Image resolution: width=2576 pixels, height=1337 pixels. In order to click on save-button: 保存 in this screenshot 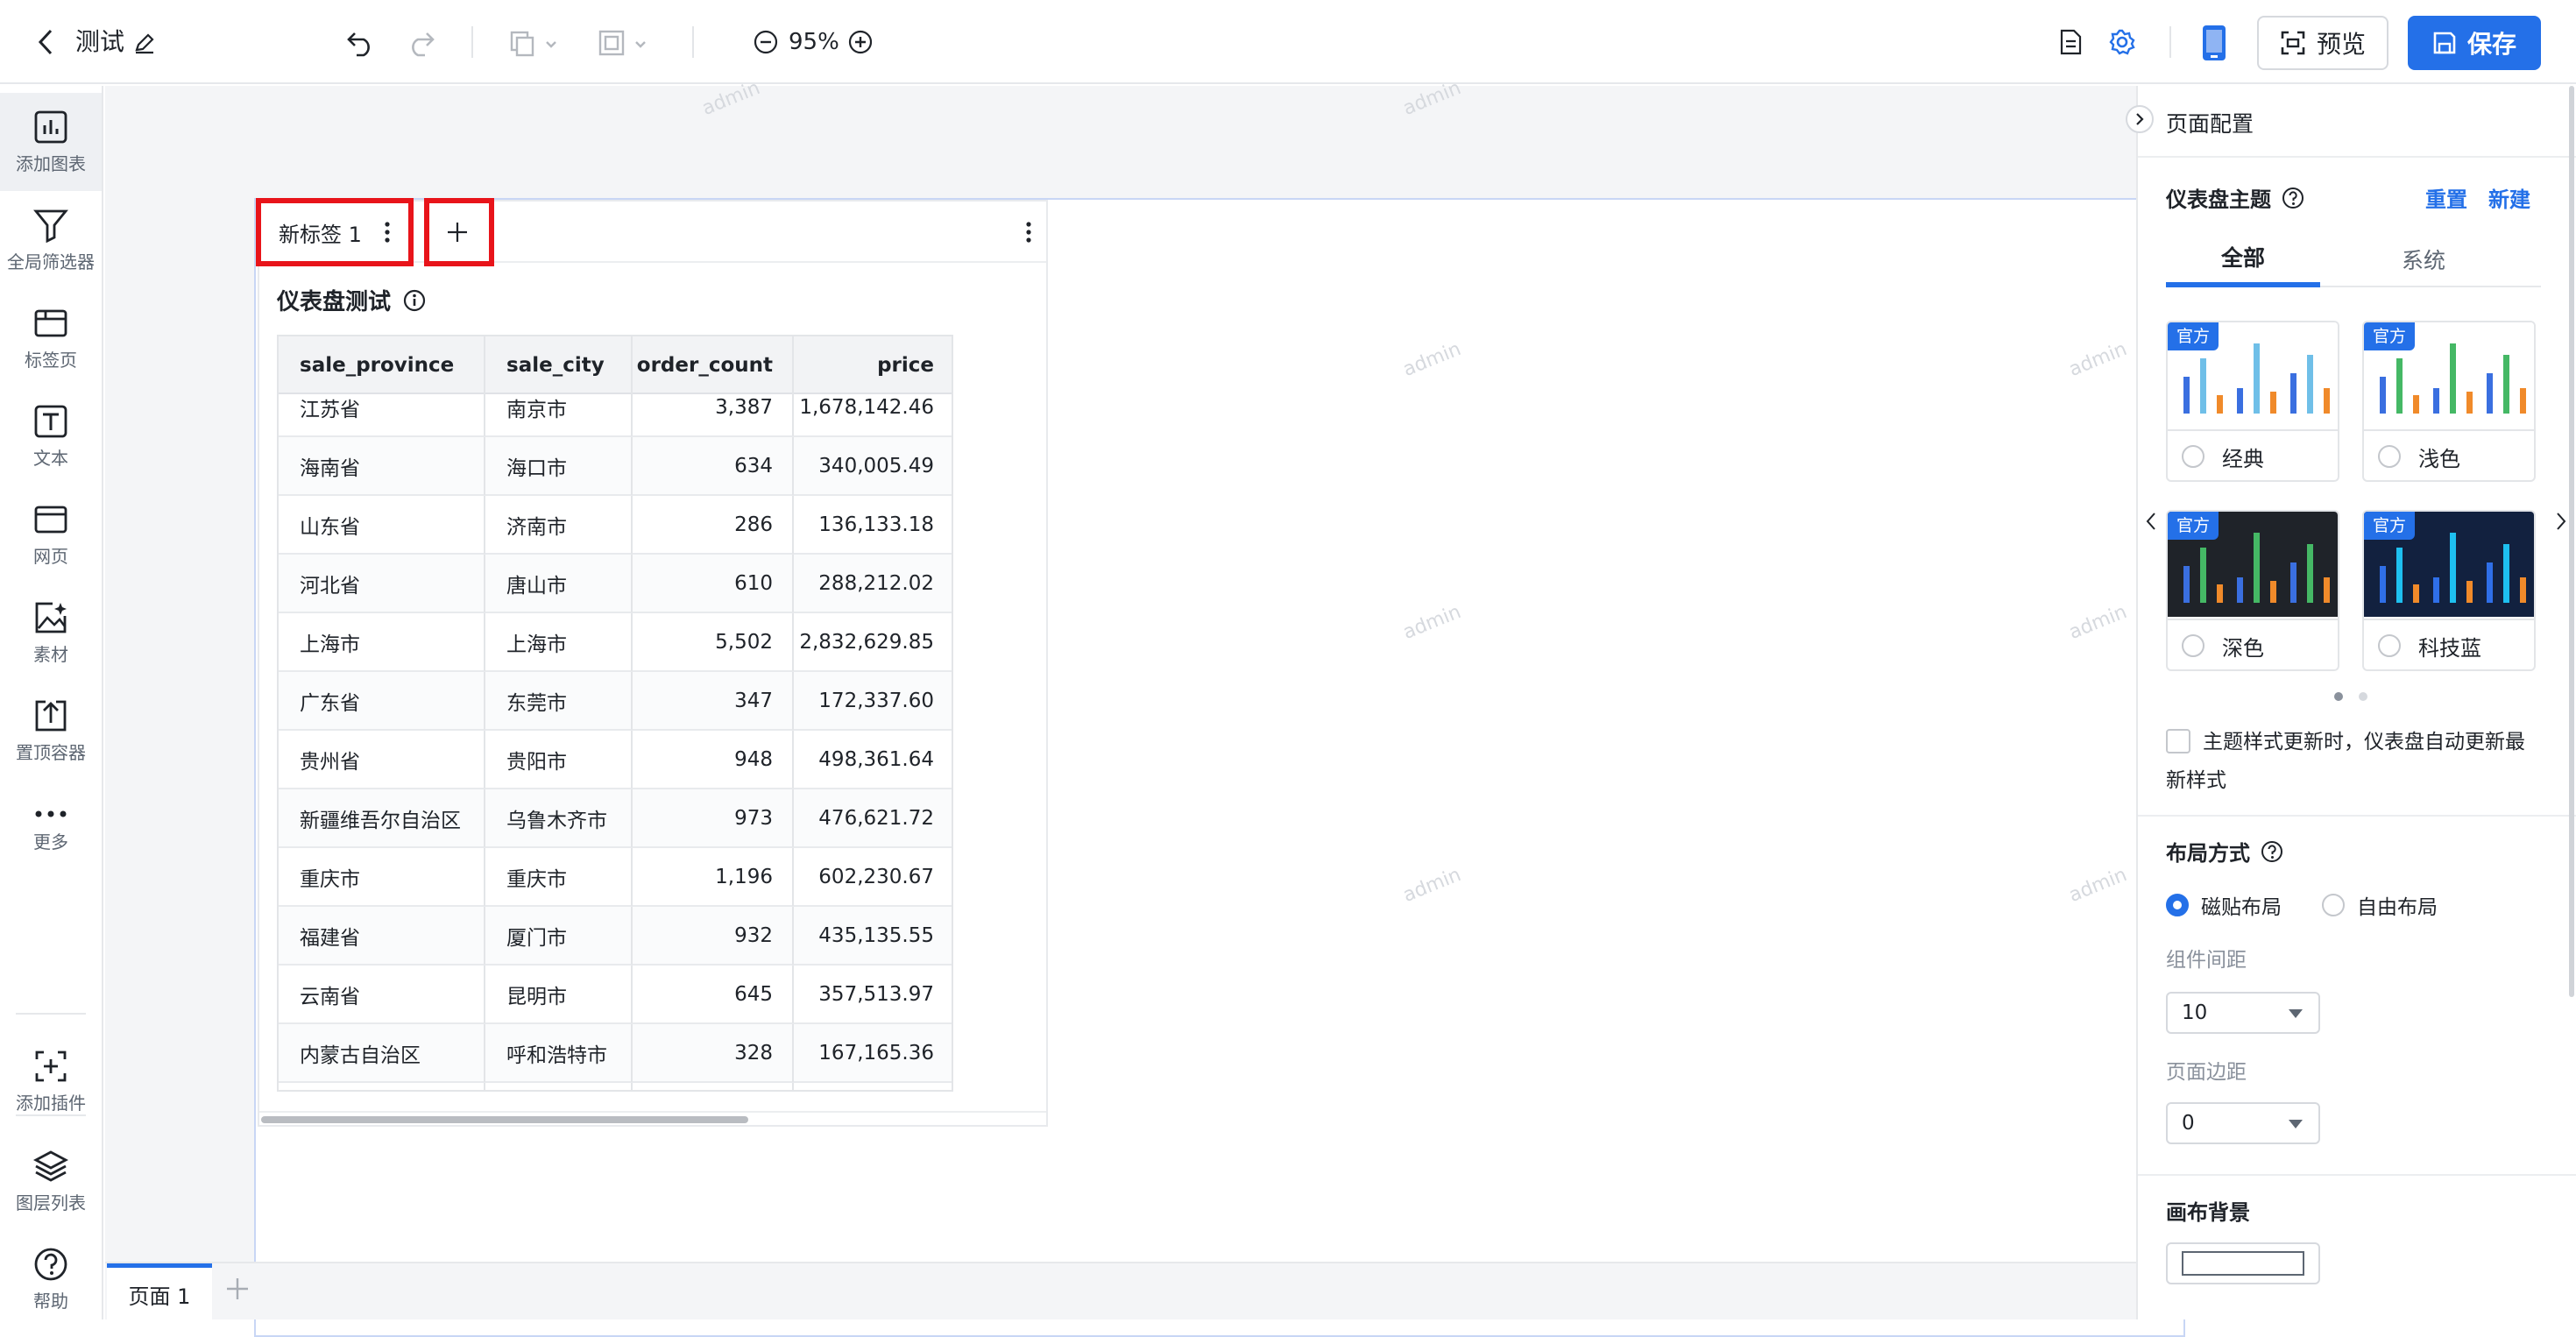, I will do `click(2474, 43)`.